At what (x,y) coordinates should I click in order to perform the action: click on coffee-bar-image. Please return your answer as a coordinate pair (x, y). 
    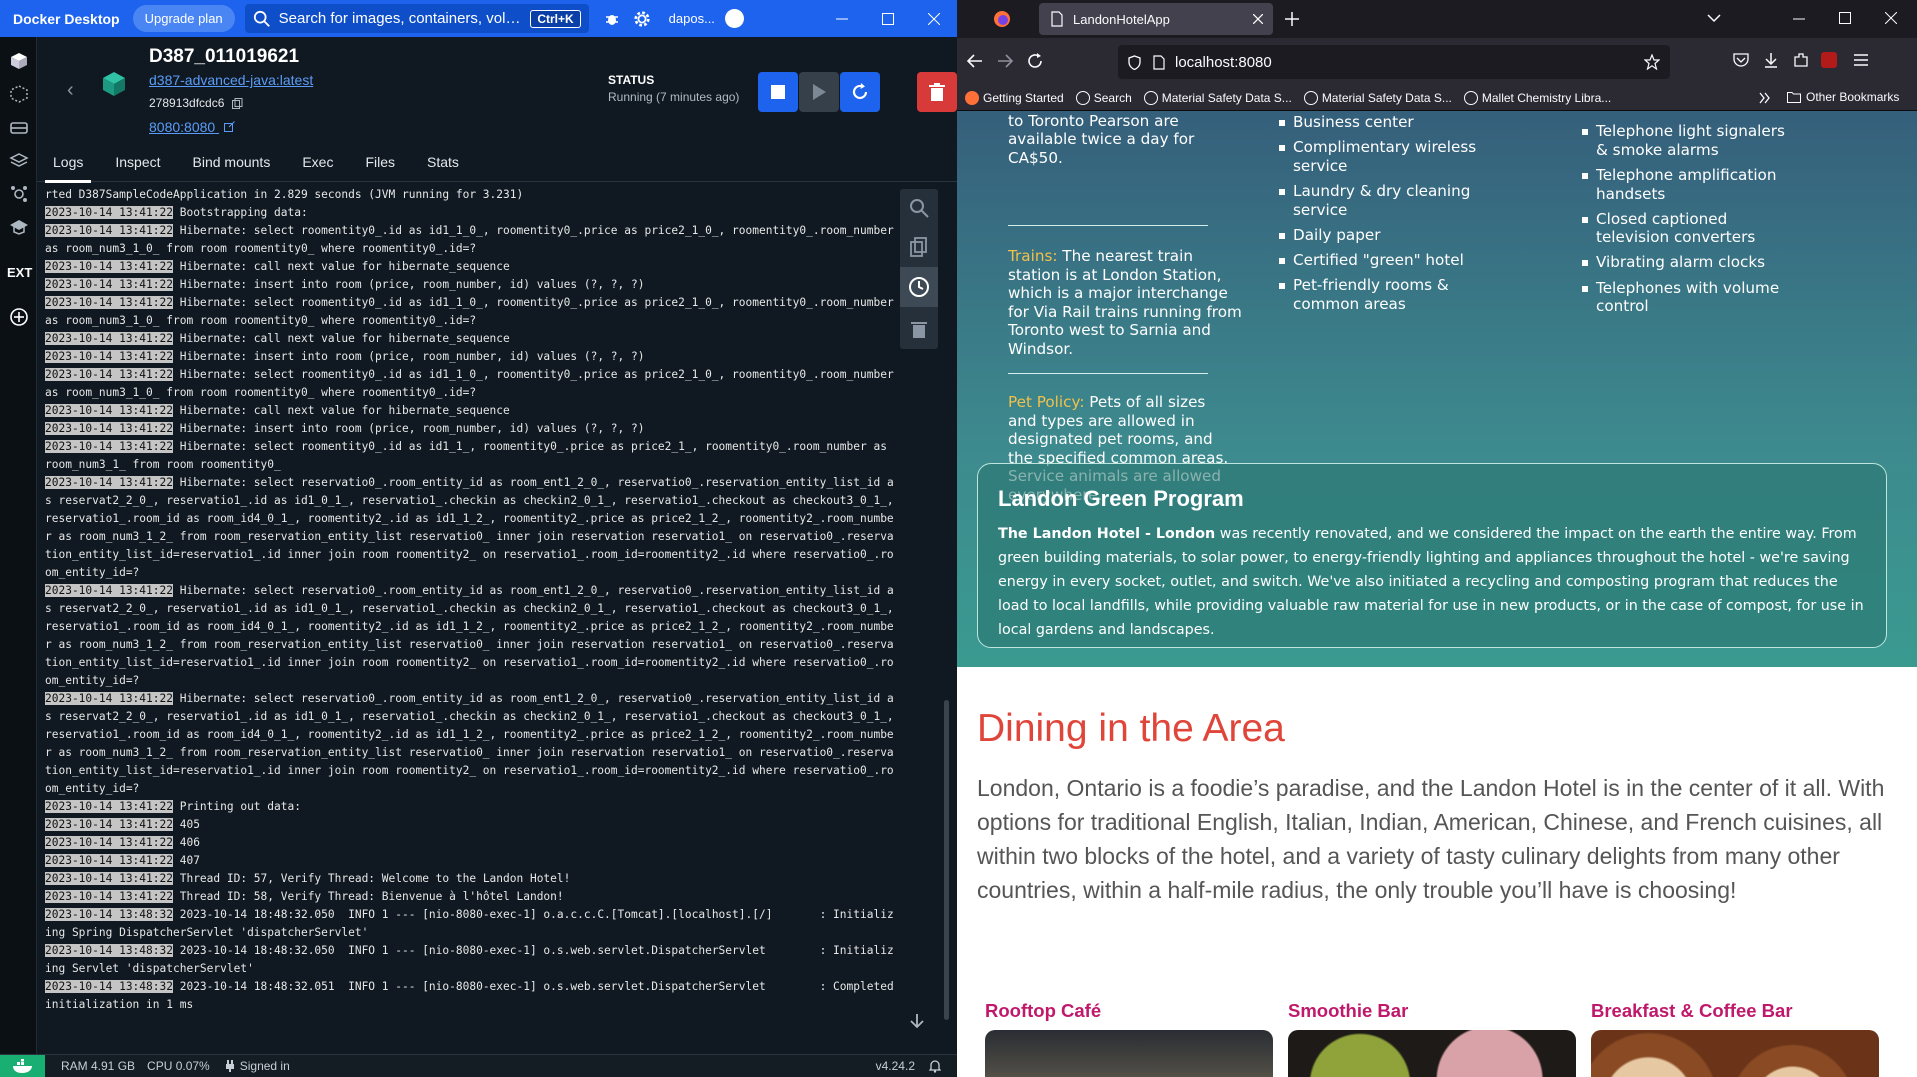
    Looking at the image, I should click on (1735, 1053).